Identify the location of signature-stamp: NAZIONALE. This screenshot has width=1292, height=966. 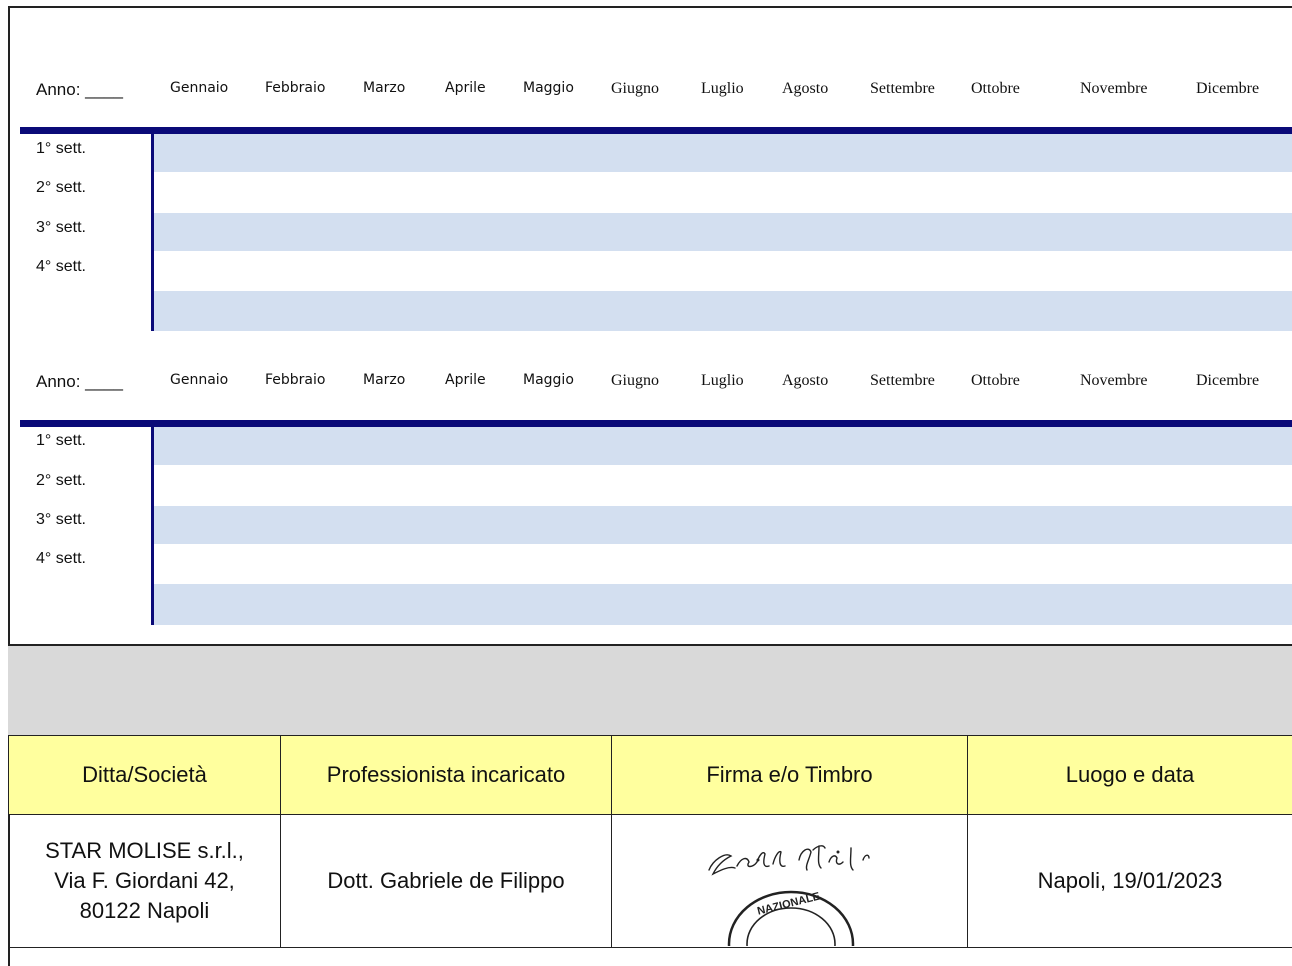
(789, 881).